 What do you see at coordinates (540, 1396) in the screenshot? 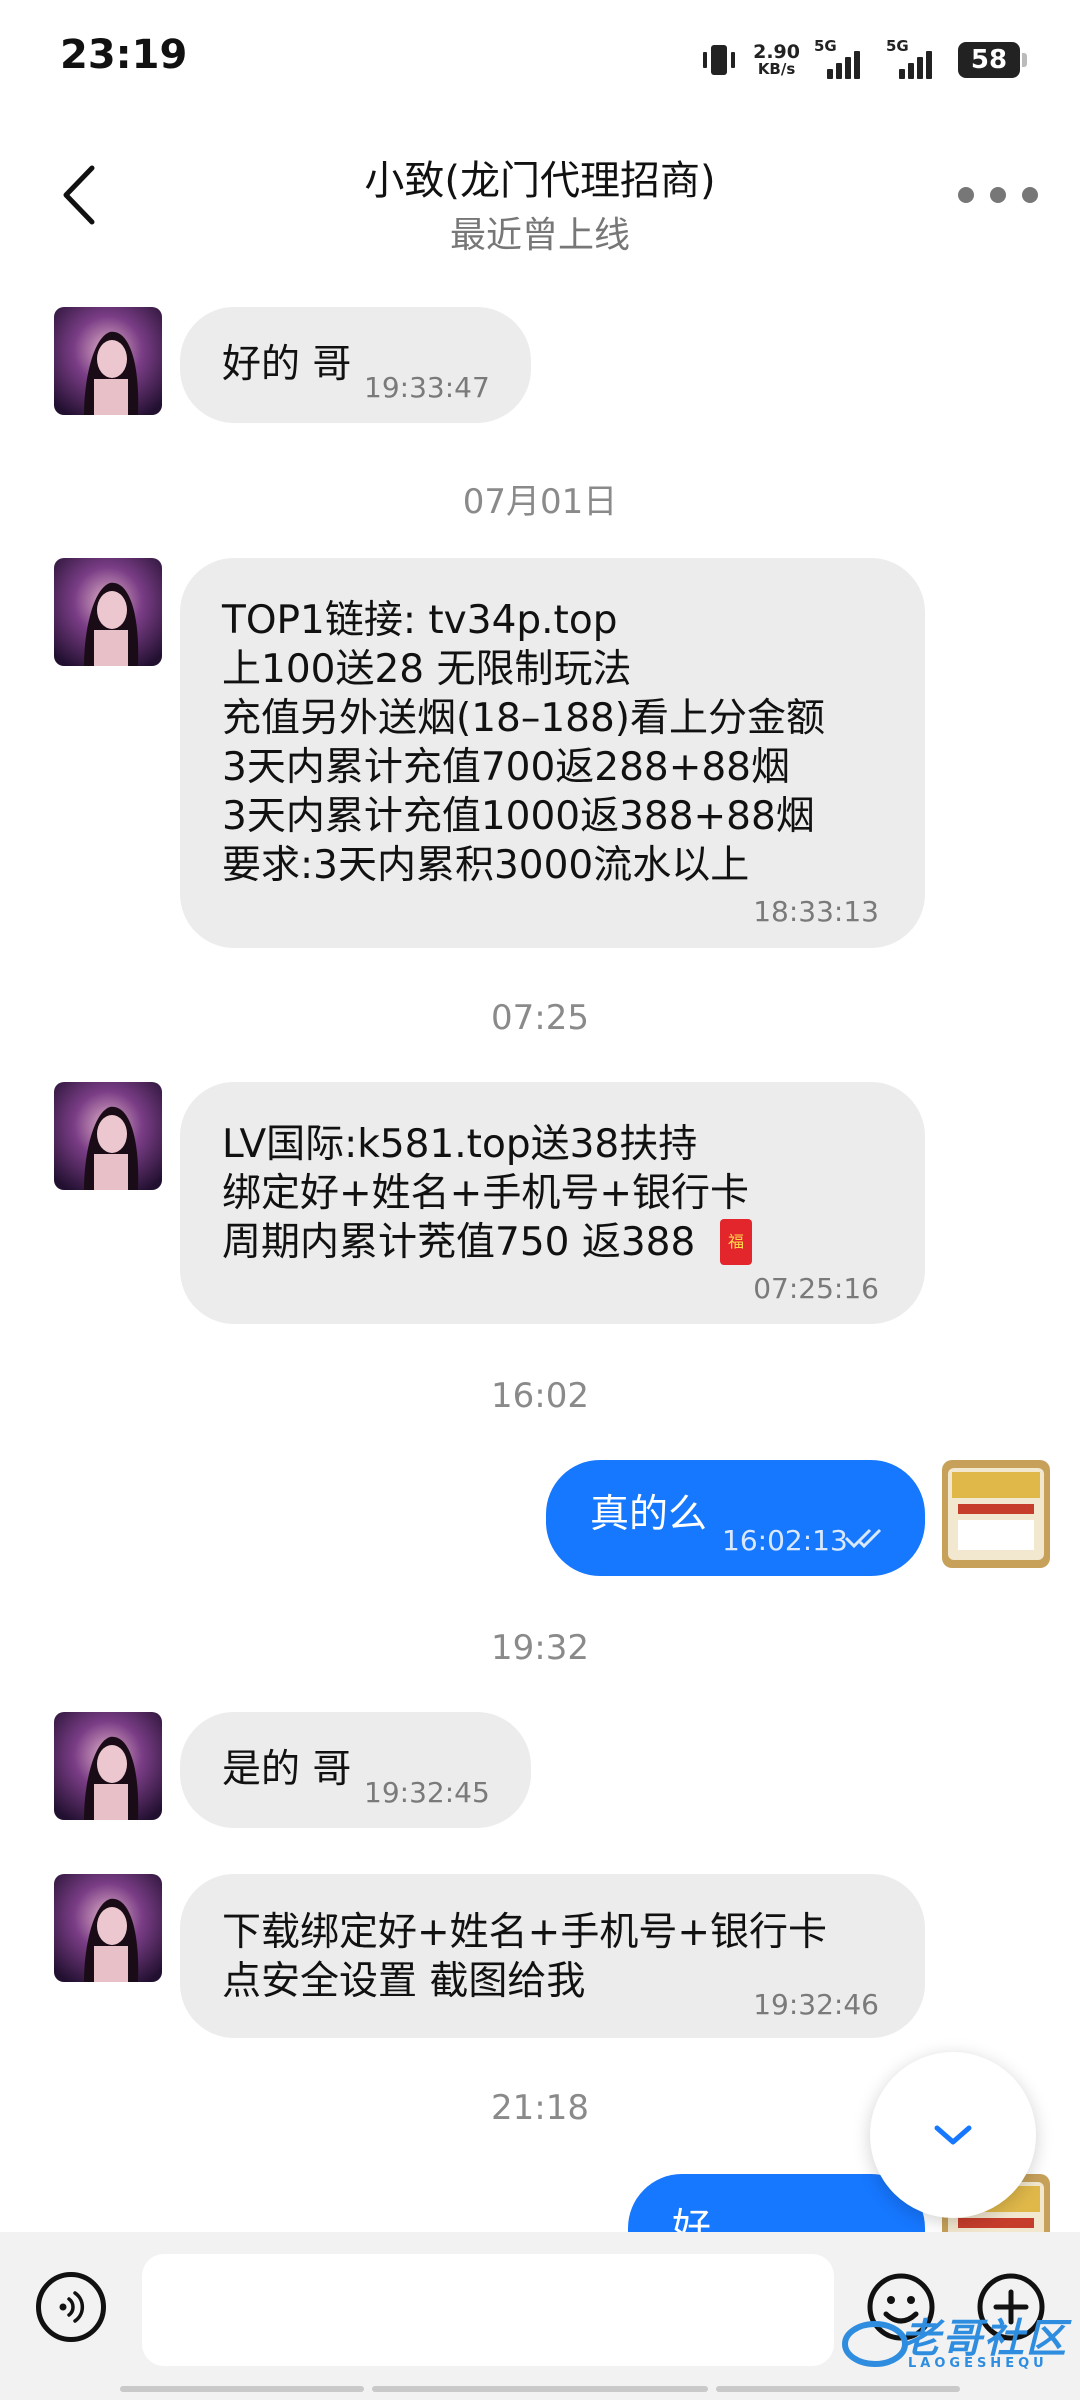
I see `date-separator: 16:02` at bounding box center [540, 1396].